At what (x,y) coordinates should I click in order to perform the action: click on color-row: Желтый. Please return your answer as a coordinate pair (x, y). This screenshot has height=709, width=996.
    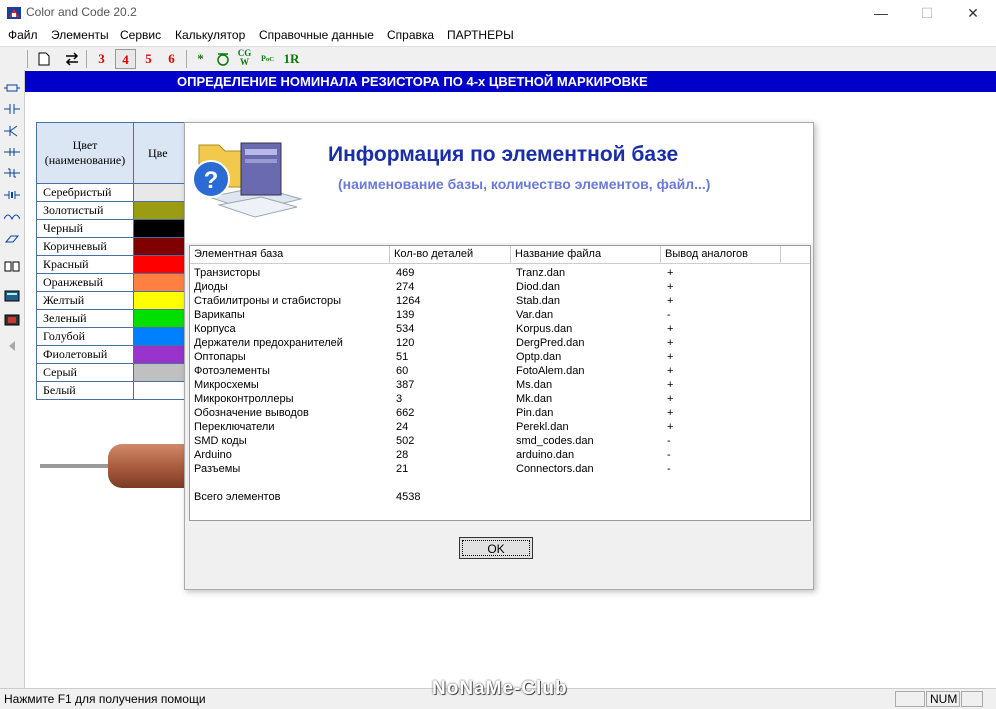
    Looking at the image, I should click on (111, 300).